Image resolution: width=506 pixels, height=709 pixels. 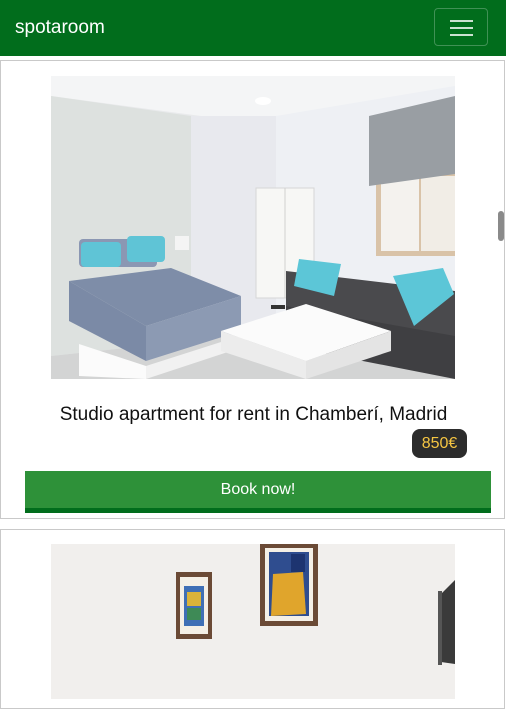 What do you see at coordinates (439, 443) in the screenshot?
I see `price-badge: 850€` at bounding box center [439, 443].